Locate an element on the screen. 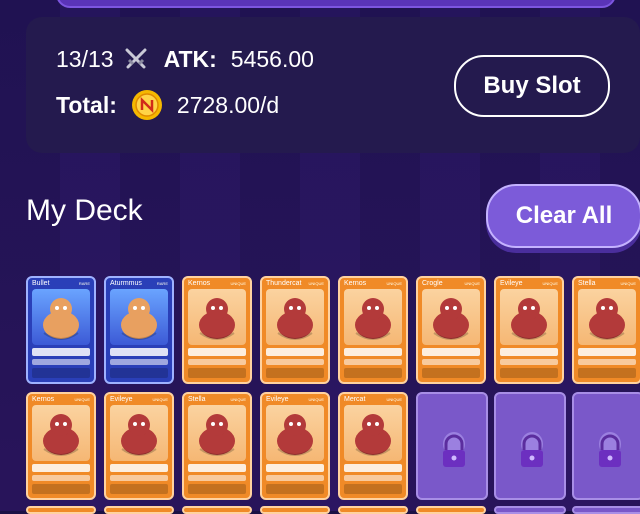 This screenshot has width=640, height=514. deck-card: Crogle UNIQUE is located at coordinates (451, 330).